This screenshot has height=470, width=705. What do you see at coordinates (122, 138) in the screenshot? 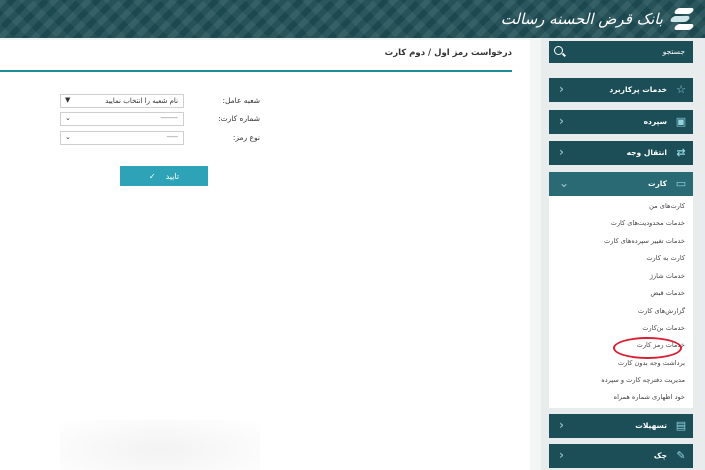
I see `password-type-select: ------- ⌄` at bounding box center [122, 138].